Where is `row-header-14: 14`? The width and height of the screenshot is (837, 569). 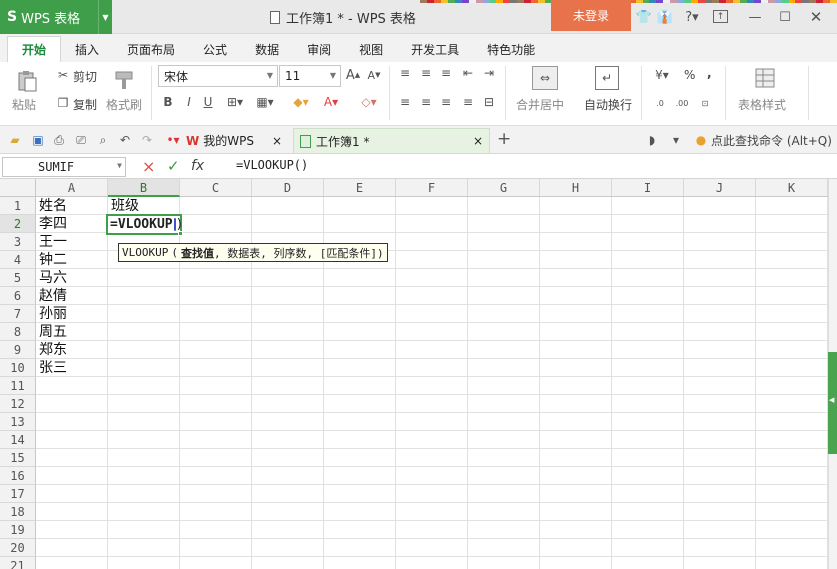
row-header-14: 14 is located at coordinates (18, 440).